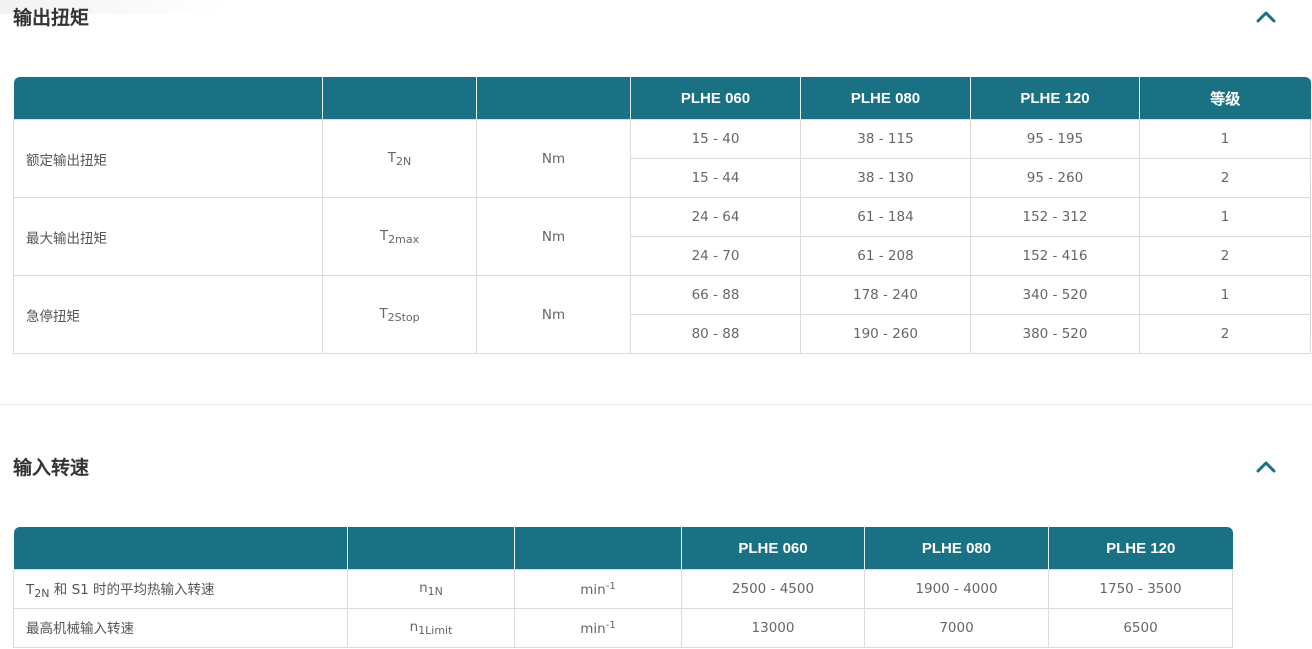 This screenshot has width=1312, height=649. Describe the element at coordinates (51, 468) in the screenshot. I see `speed-section-title: 输入转速` at that location.